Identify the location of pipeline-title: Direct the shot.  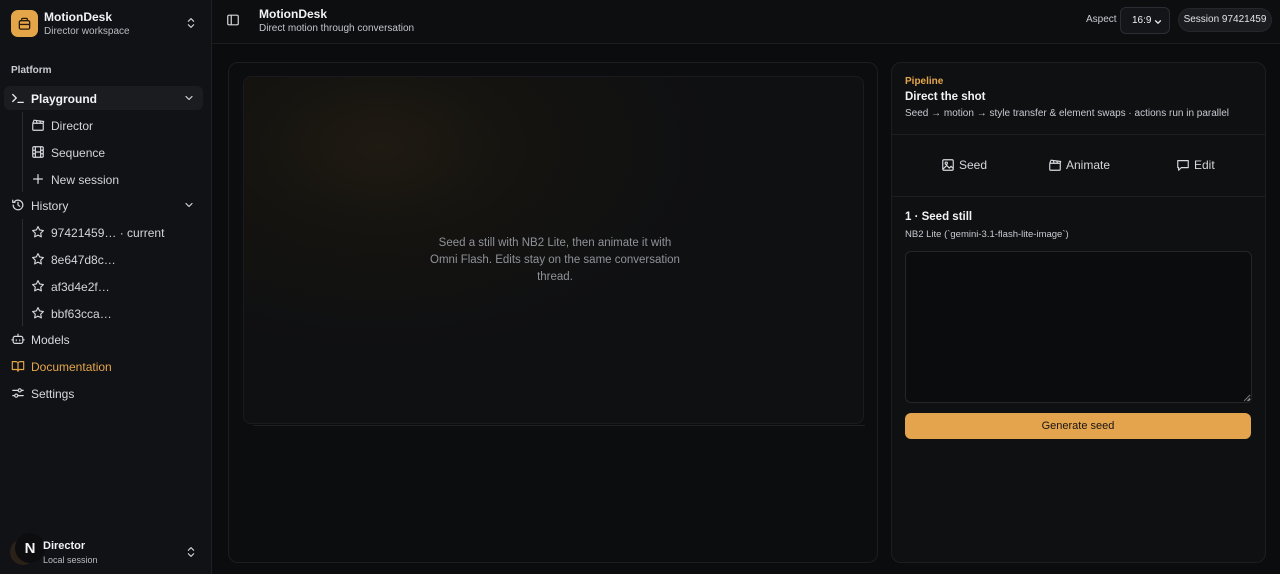
(945, 97).